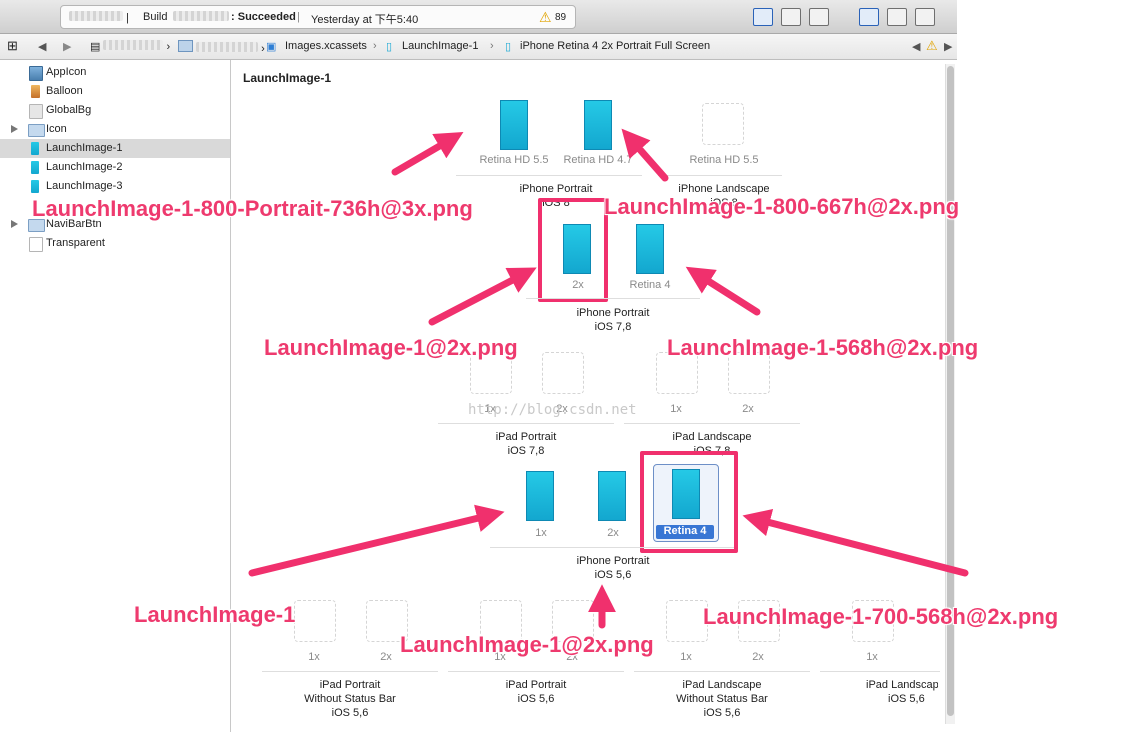 This screenshot has height=732, width=1125. What do you see at coordinates (215, 614) in the screenshot?
I see `annotation-launchimage-1x: LaunchImage-1` at bounding box center [215, 614].